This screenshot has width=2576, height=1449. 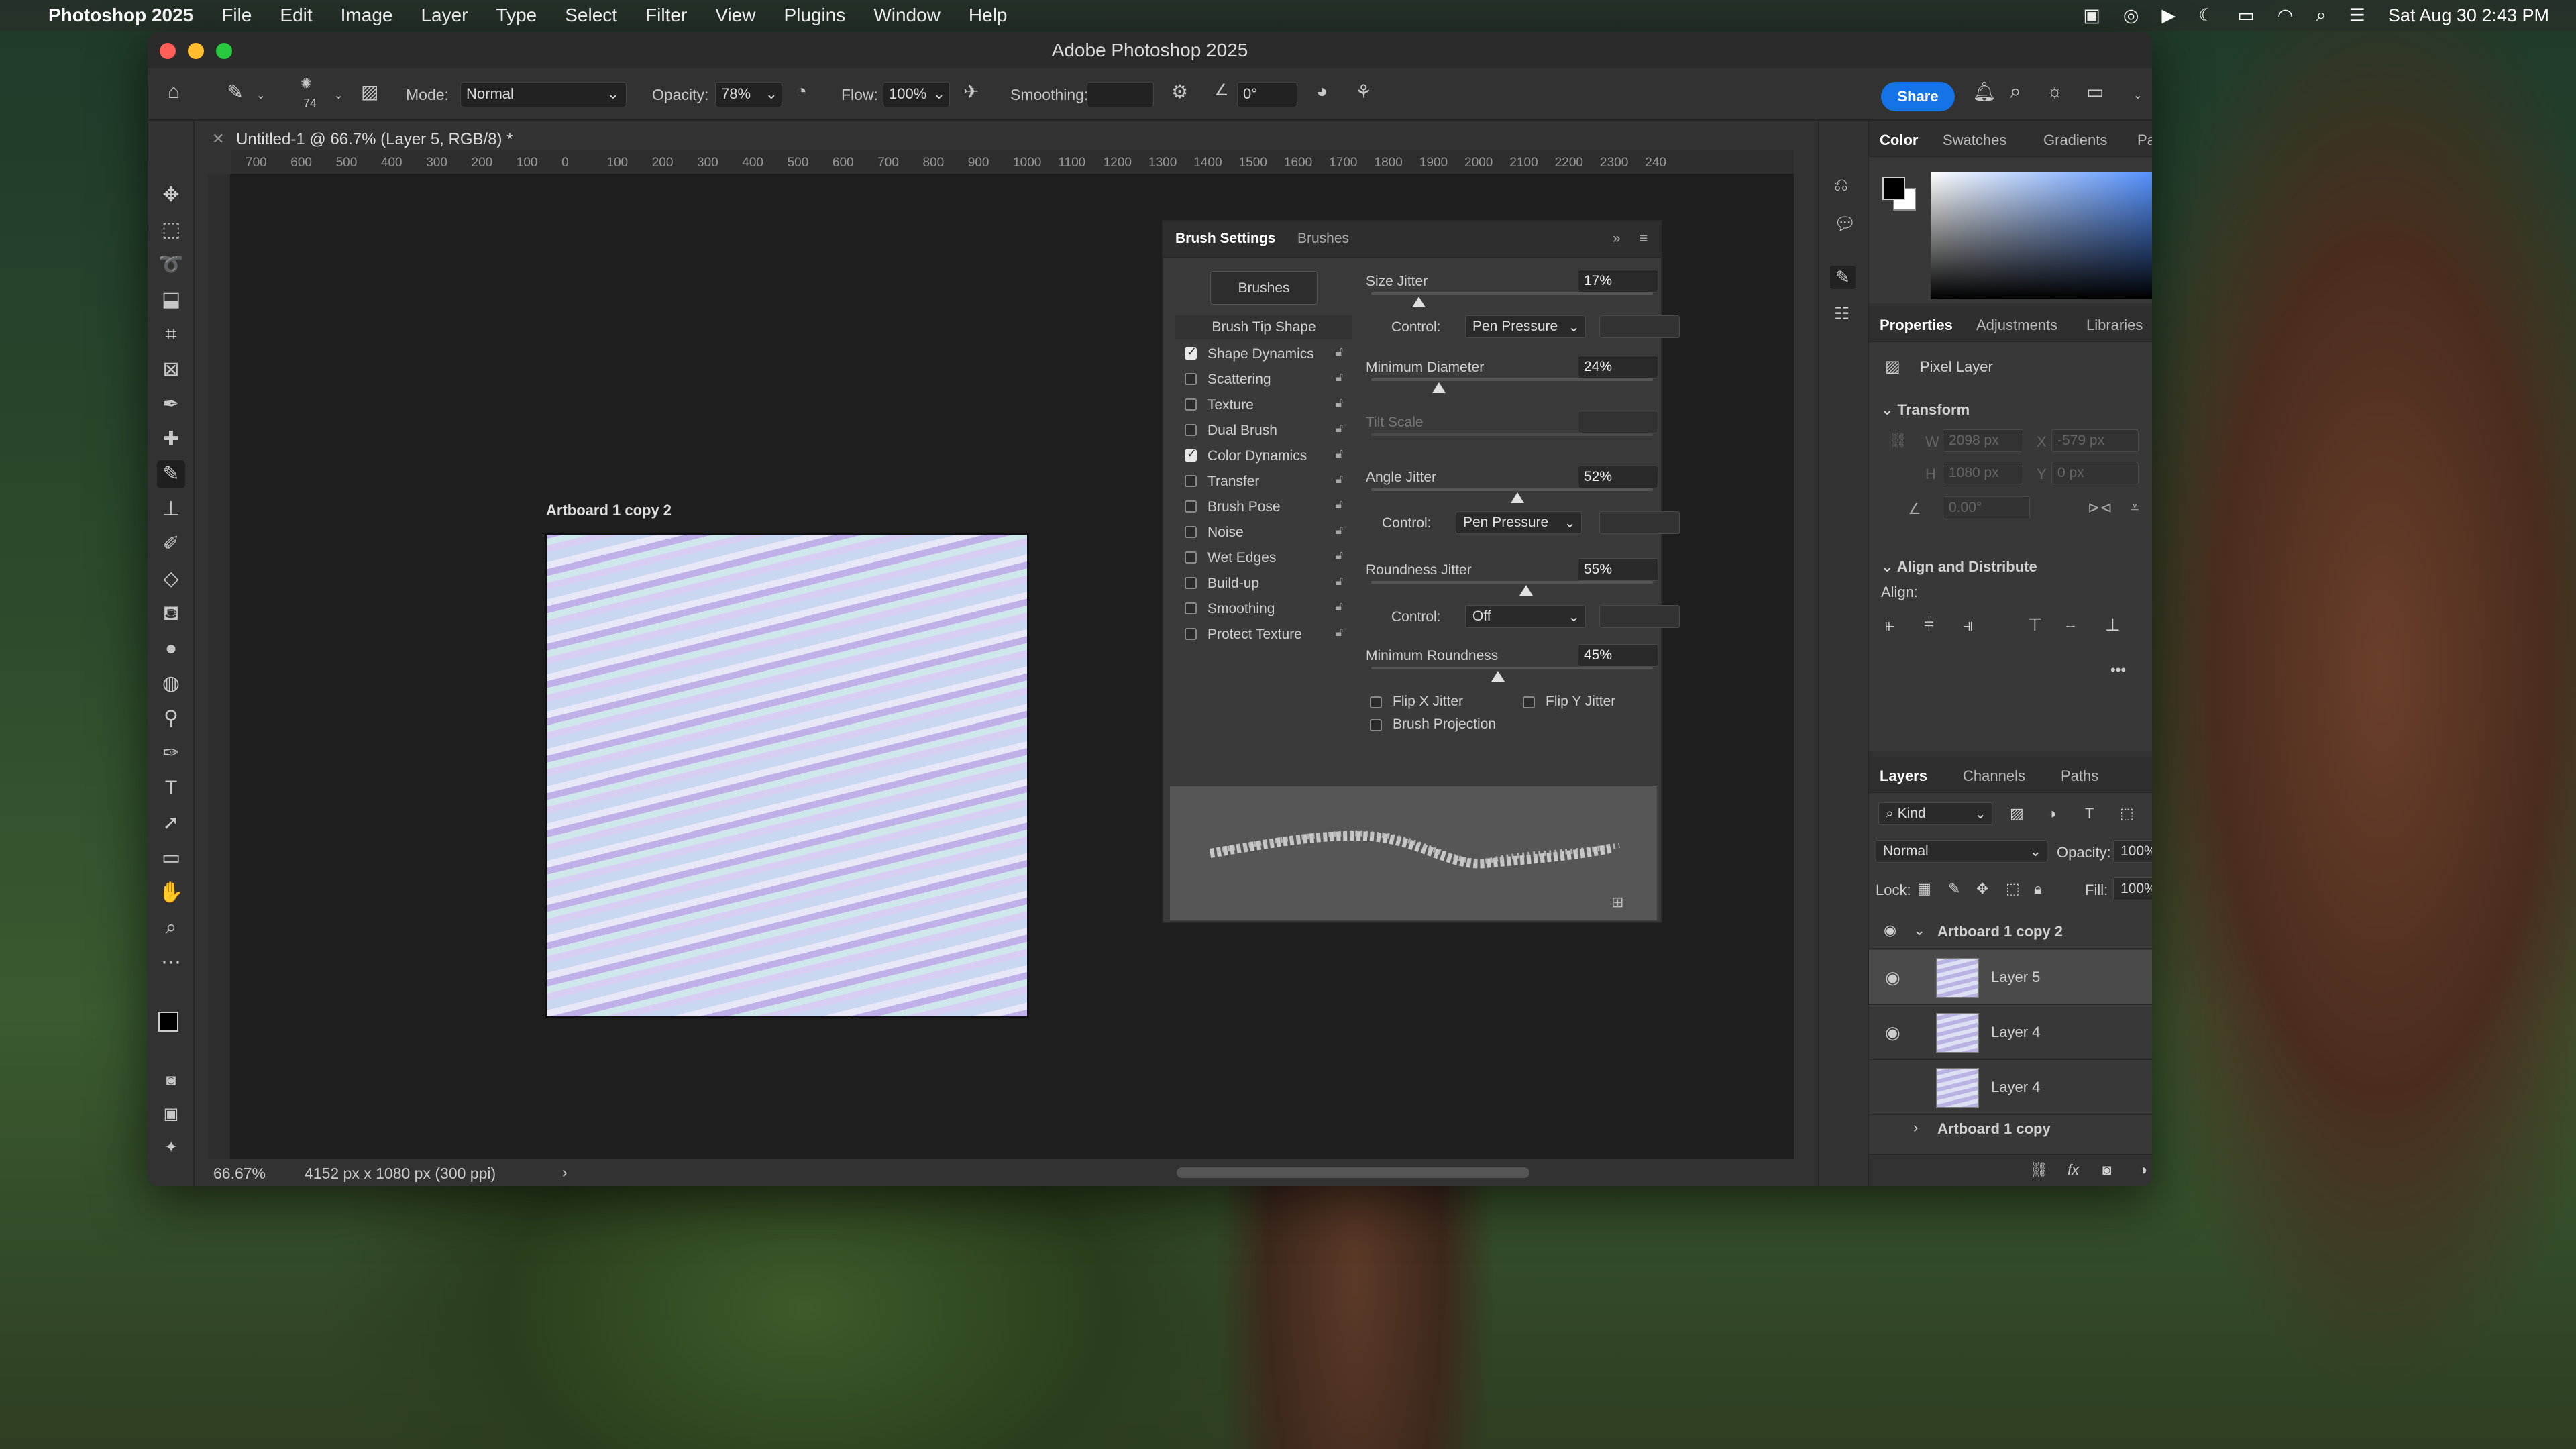 What do you see at coordinates (2010, 932) in the screenshot?
I see `layer-group-row: ◉ ⌄ Artboard 1 copy 2` at bounding box center [2010, 932].